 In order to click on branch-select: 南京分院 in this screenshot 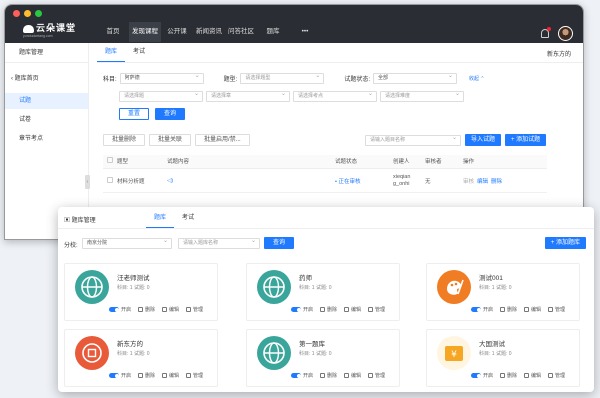, I will do `click(127, 243)`.